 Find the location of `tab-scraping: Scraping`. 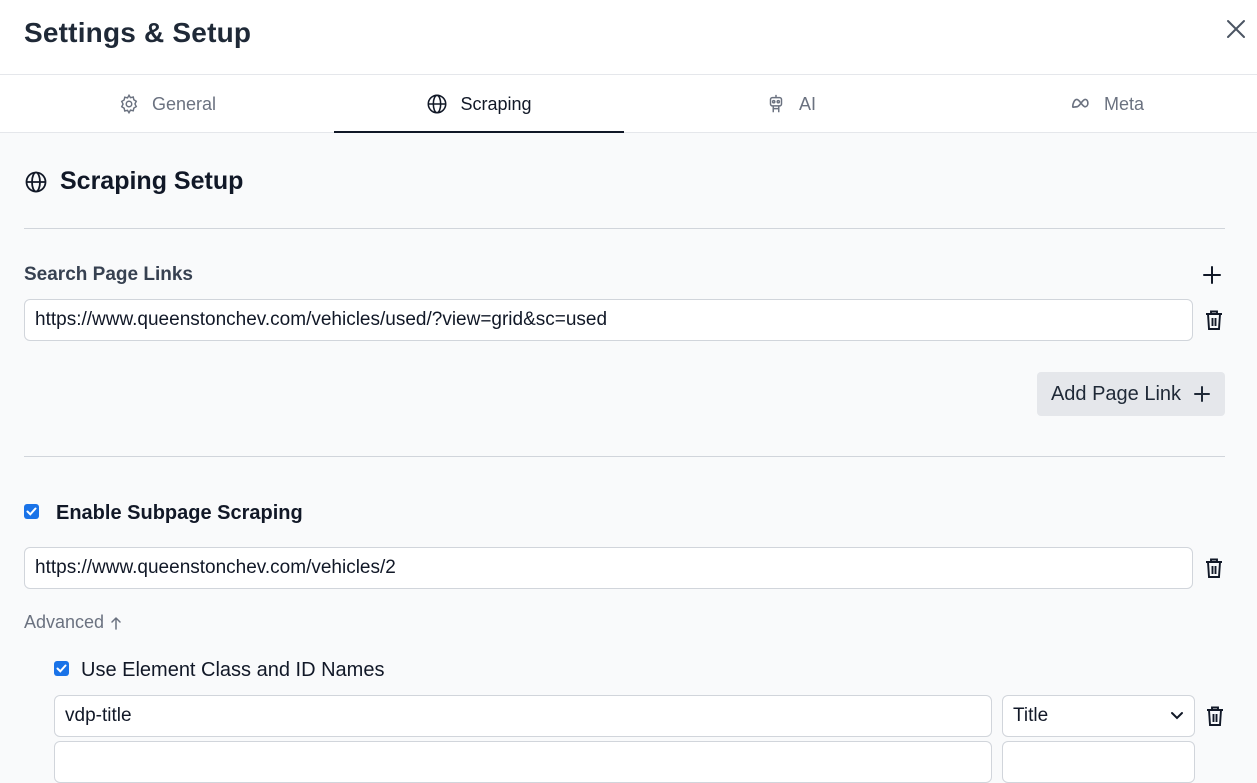

tab-scraping: Scraping is located at coordinates (479, 104).